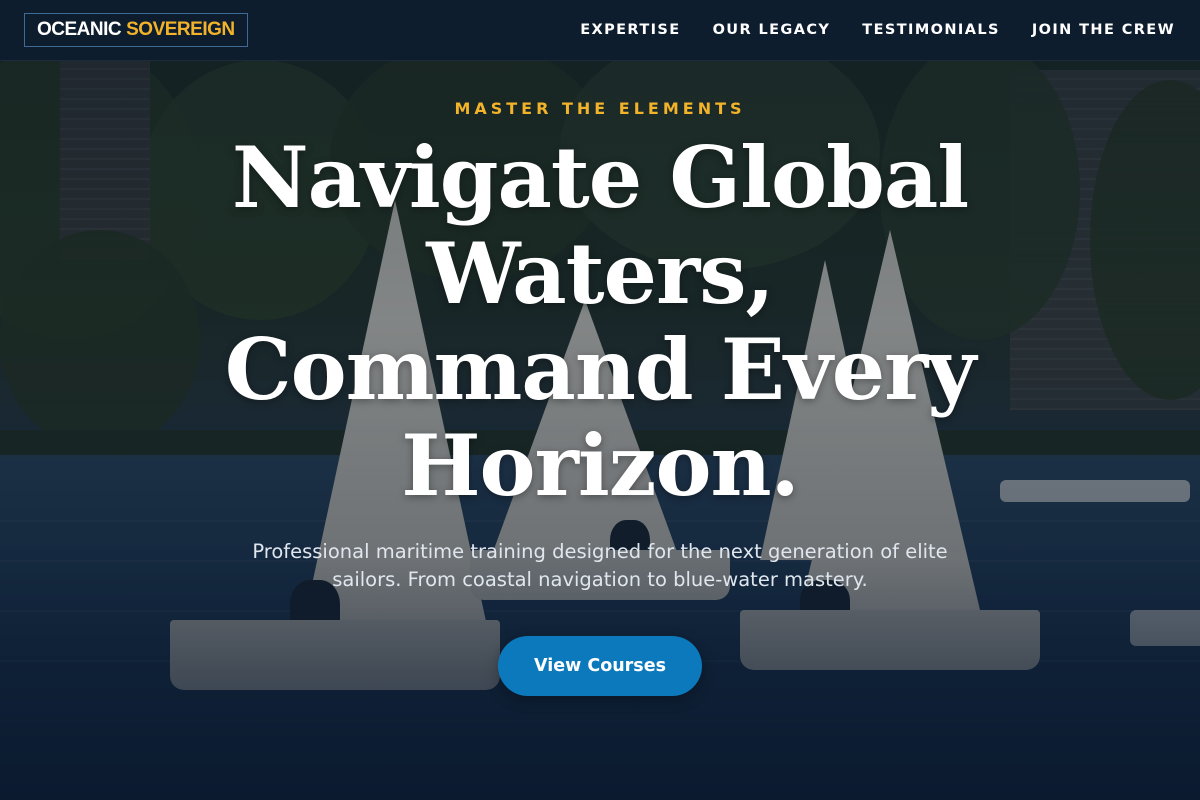 The height and width of the screenshot is (800, 1200). I want to click on nav-link-testimonials: TESTIMONIALS, so click(931, 30).